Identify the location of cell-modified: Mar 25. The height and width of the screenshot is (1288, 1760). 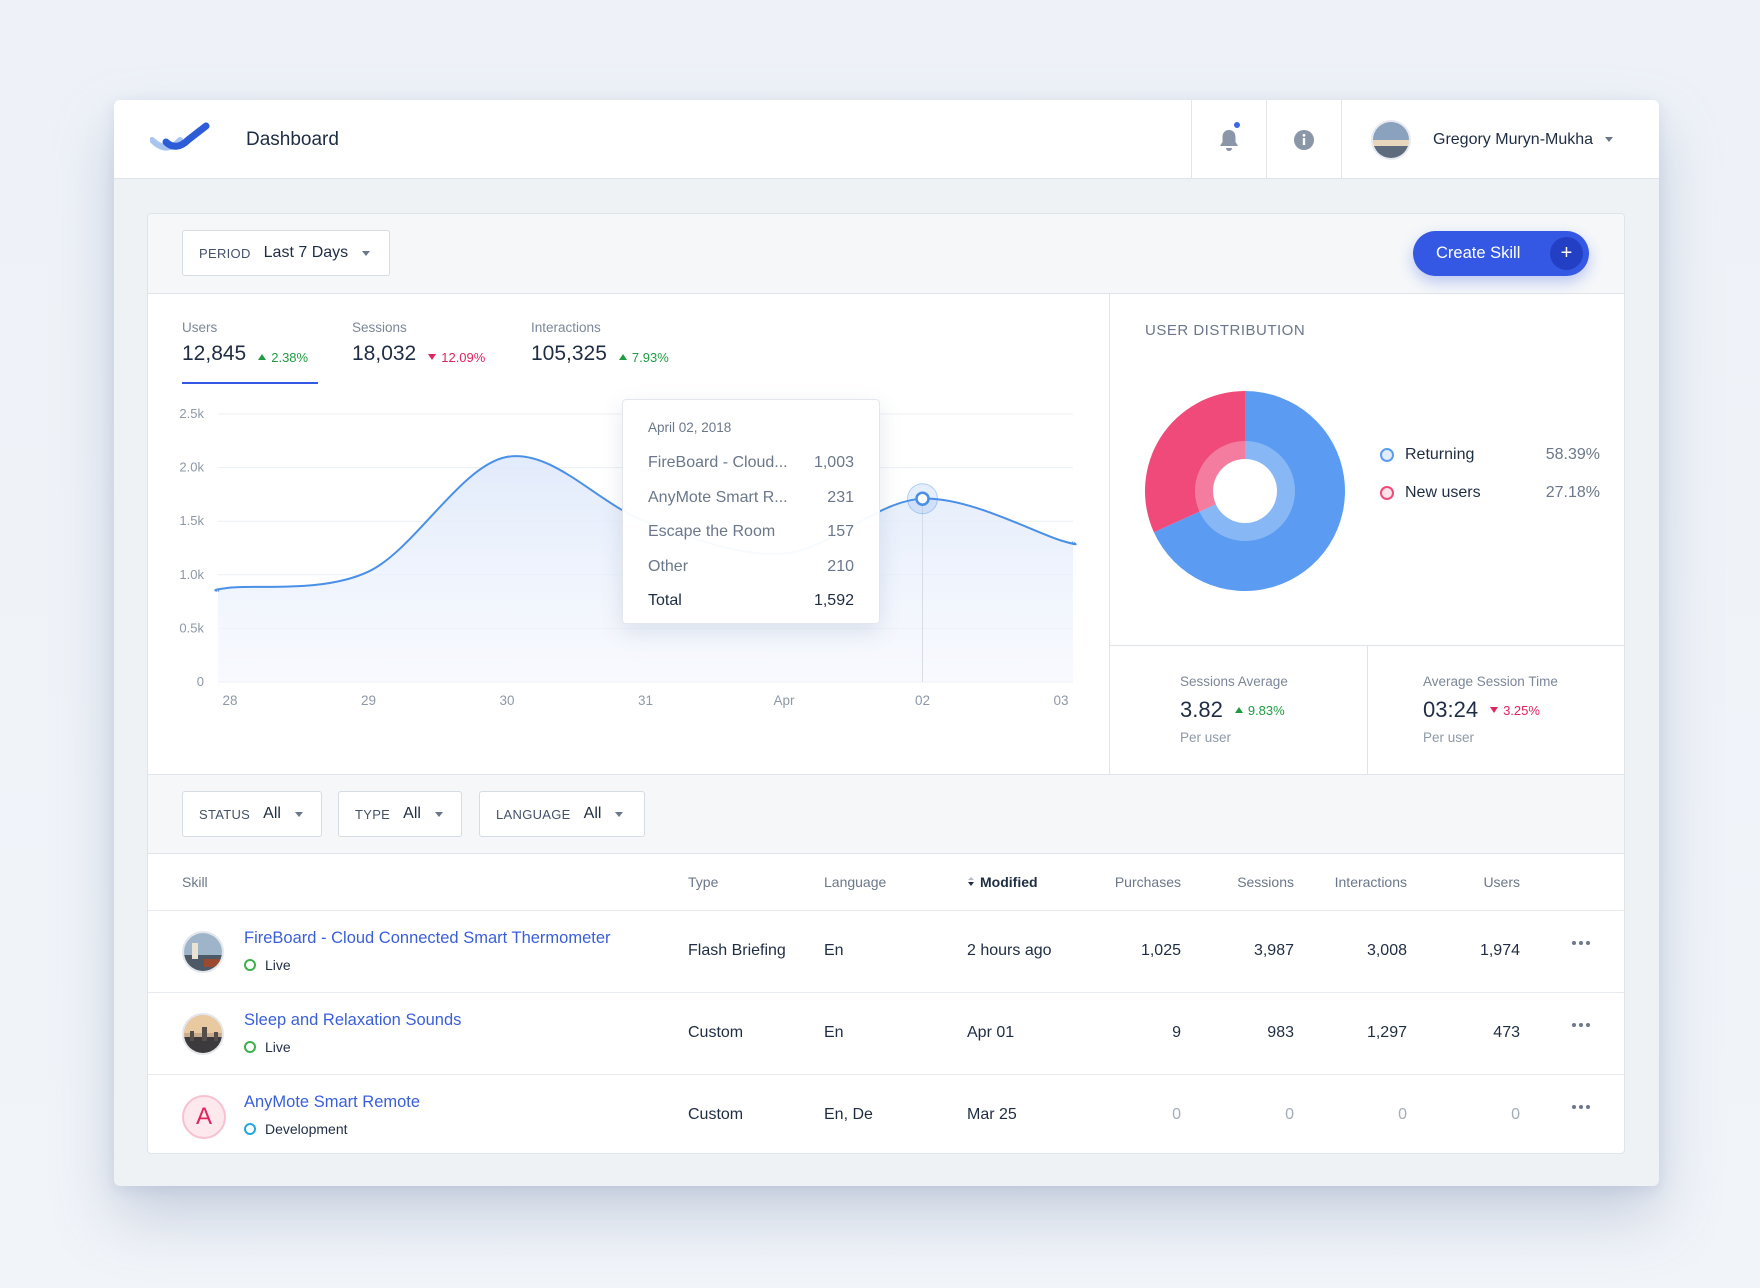
(992, 1114).